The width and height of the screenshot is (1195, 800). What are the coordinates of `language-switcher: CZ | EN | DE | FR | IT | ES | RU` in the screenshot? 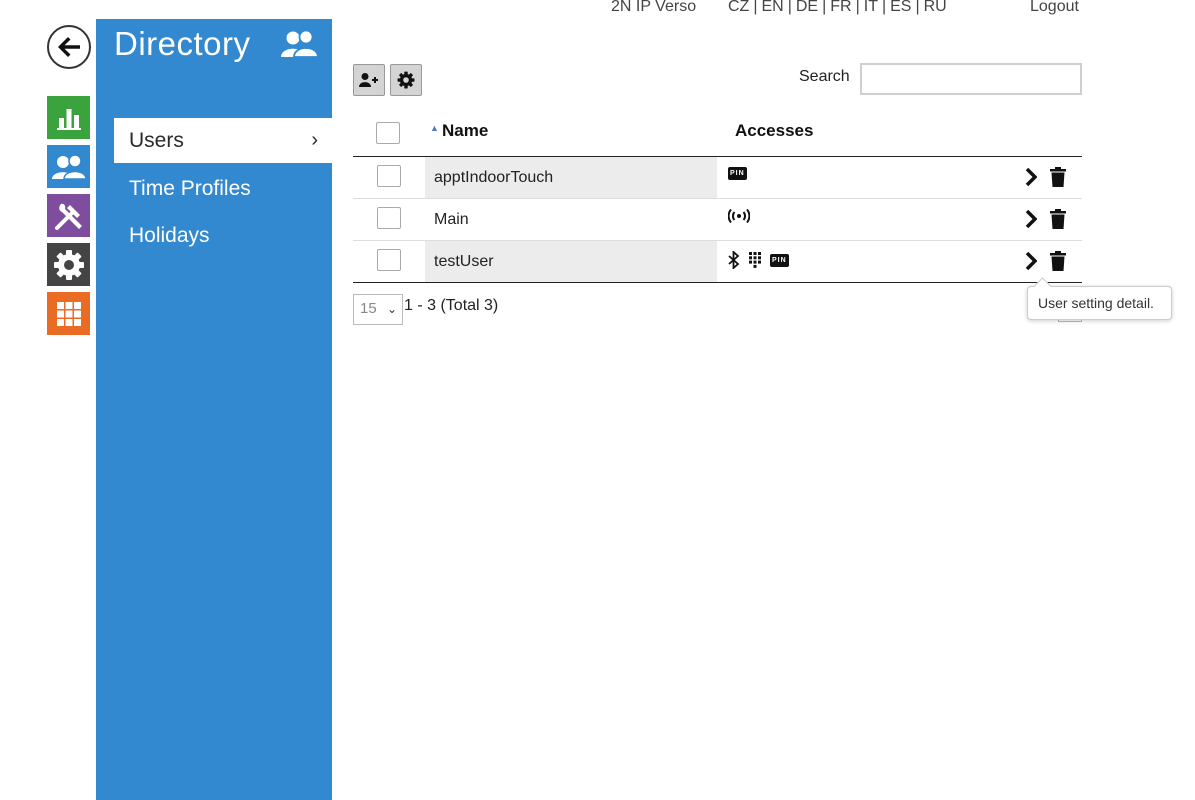 It's located at (837, 7).